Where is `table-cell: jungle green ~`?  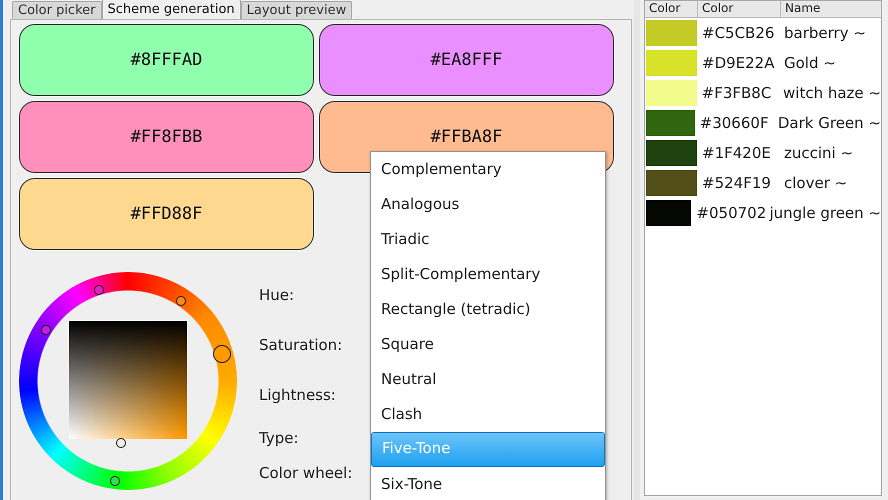
table-cell: jungle green ~ is located at coordinates (825, 213).